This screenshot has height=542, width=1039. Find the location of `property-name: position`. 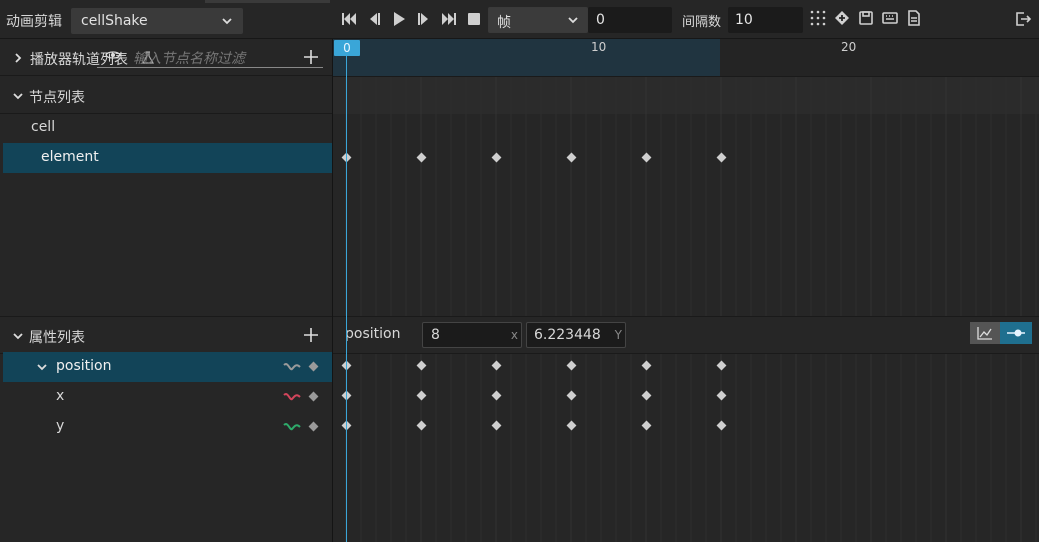

property-name: position is located at coordinates (84, 366).